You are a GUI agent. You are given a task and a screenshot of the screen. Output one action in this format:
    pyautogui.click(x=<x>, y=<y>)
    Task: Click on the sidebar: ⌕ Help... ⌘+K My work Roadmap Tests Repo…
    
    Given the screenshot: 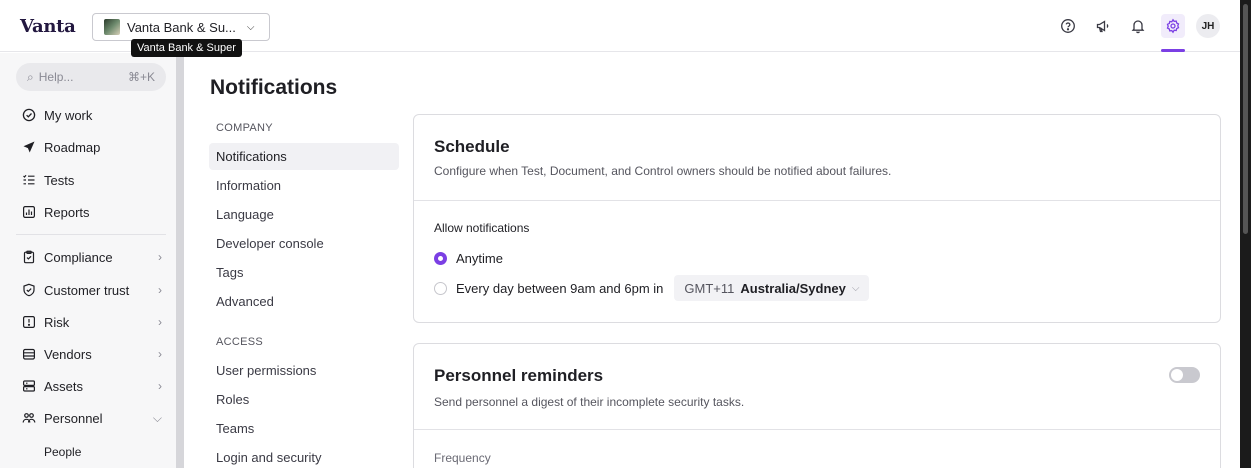 What is the action you would take?
    pyautogui.click(x=88, y=260)
    